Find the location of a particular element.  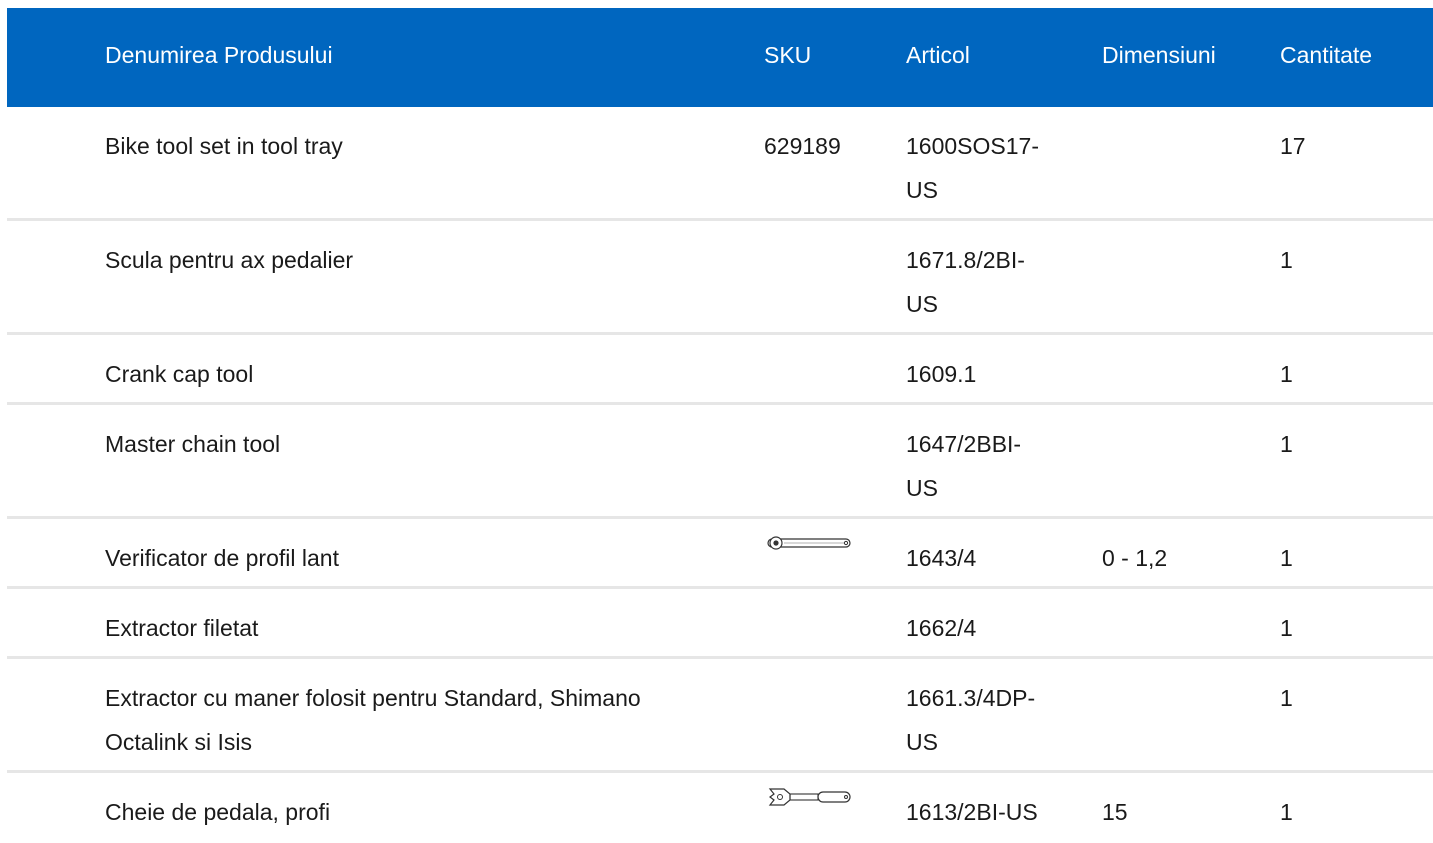

table-row: Scula pentru ax pedalier 1671.8/2BI-US 1 is located at coordinates (720, 278).